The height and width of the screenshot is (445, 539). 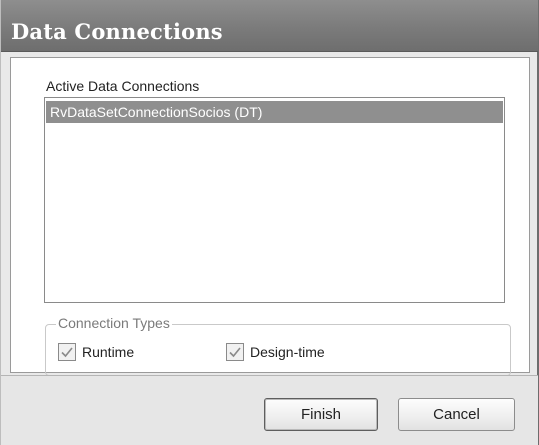 What do you see at coordinates (456, 414) in the screenshot?
I see `cancel-button: Cancel` at bounding box center [456, 414].